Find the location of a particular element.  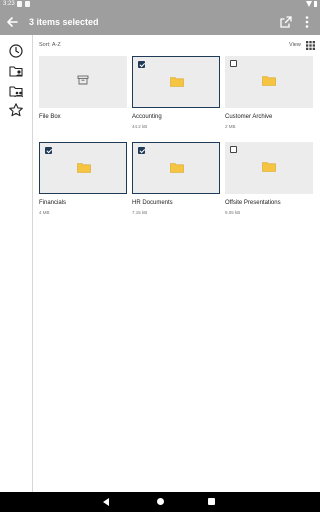

folder-shared-icon is located at coordinates (16, 91).